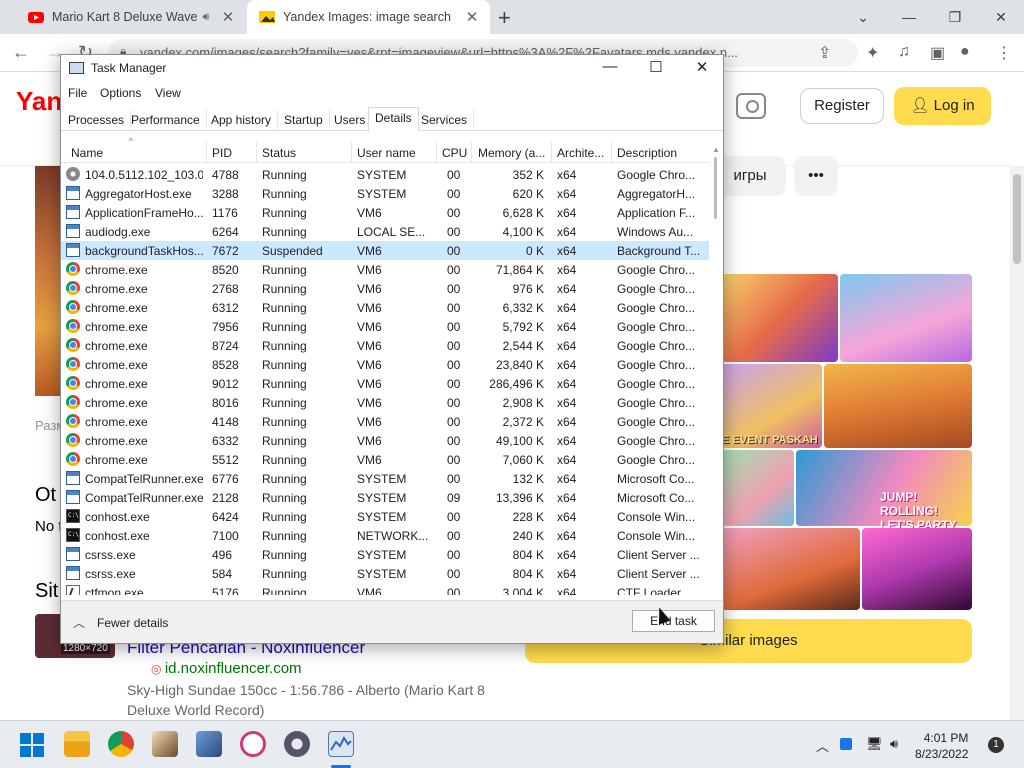 The image size is (1024, 768). I want to click on column-description: Description, so click(662, 153).